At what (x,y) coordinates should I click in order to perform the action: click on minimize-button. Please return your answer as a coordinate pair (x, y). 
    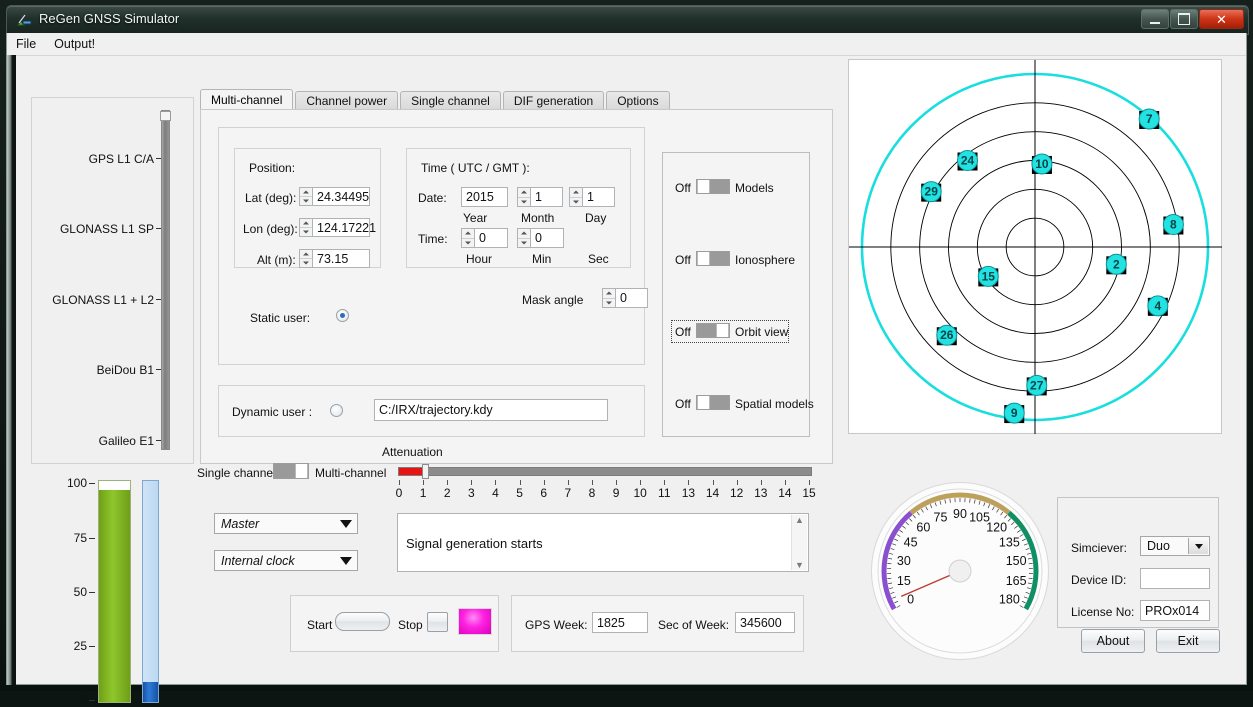
    Looking at the image, I should click on (1155, 19).